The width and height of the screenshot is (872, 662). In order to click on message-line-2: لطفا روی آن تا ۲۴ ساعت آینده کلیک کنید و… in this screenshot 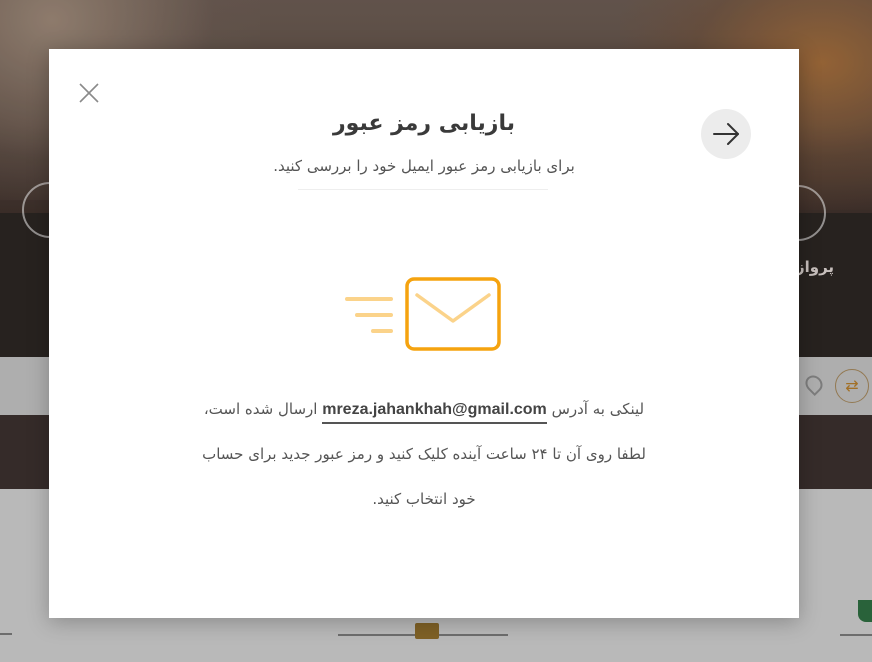, I will do `click(424, 454)`.